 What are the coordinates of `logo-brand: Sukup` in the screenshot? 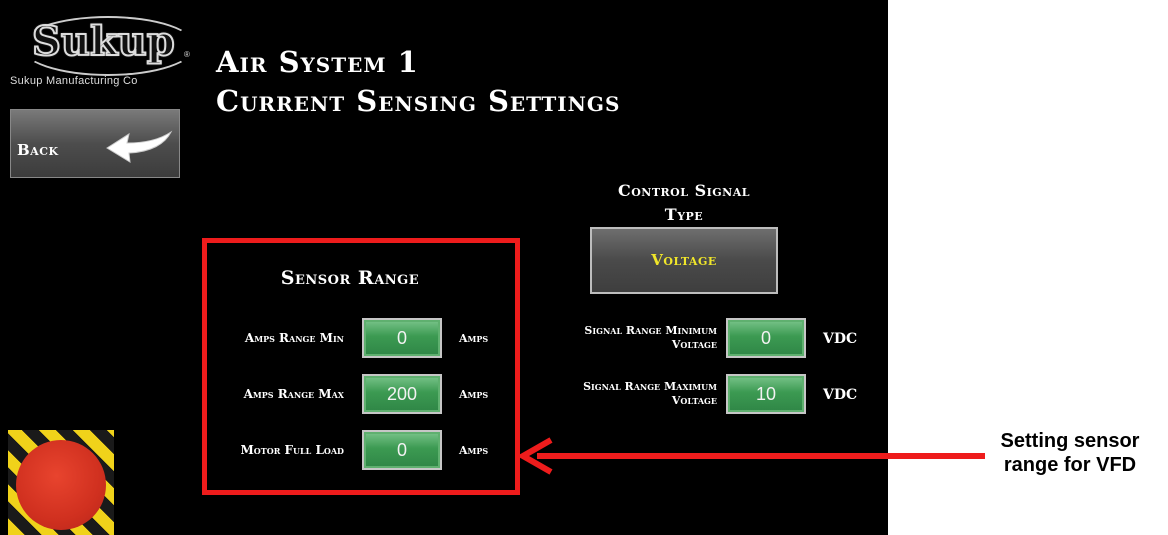 It's located at (103, 41).